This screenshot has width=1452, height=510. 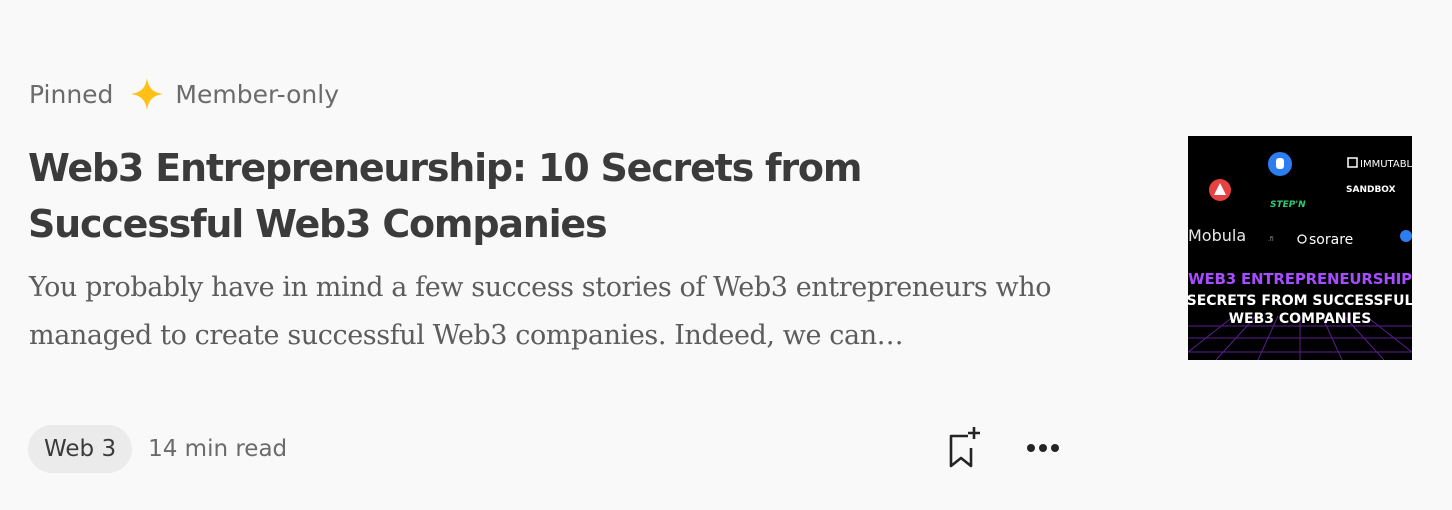 What do you see at coordinates (1003, 449) in the screenshot?
I see `post-actions` at bounding box center [1003, 449].